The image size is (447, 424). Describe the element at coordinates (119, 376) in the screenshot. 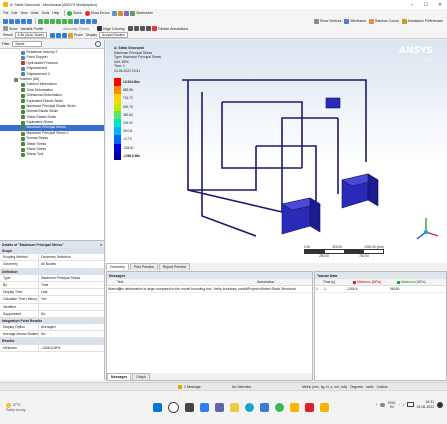

I see `tab-messages: Messages` at that location.